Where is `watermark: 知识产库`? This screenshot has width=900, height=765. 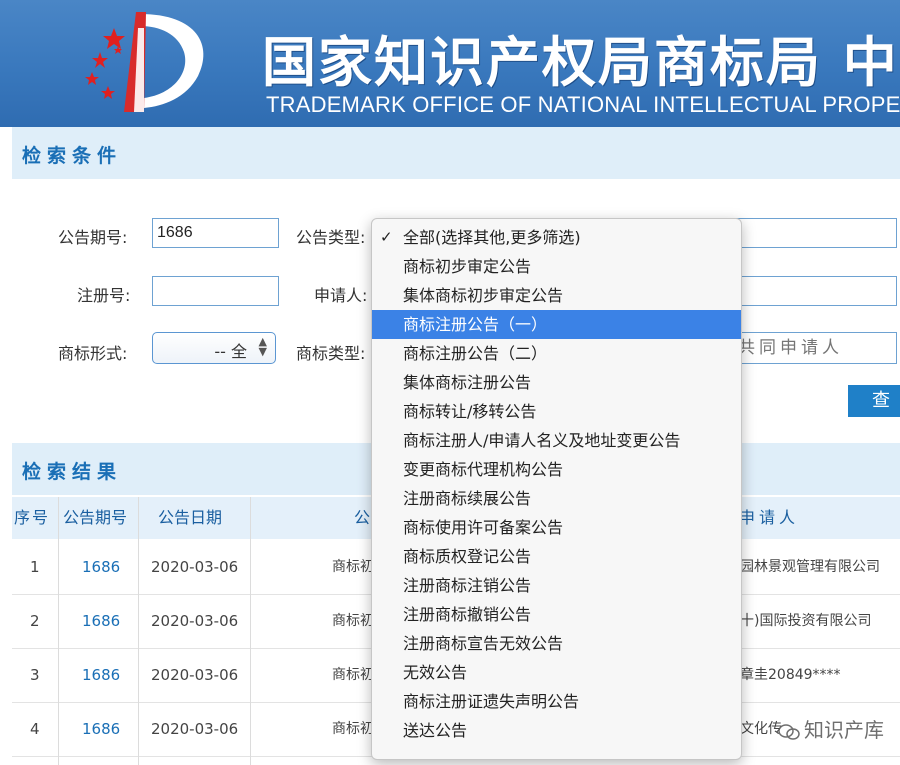 watermark: 知识产库 is located at coordinates (831, 728).